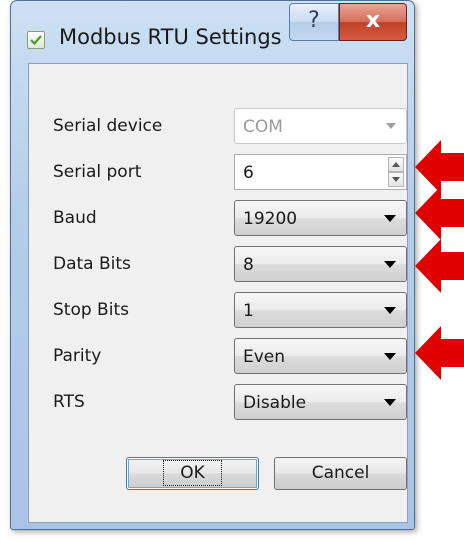 The height and width of the screenshot is (542, 464). Describe the element at coordinates (69, 402) in the screenshot. I see `rts-label: RTS` at that location.